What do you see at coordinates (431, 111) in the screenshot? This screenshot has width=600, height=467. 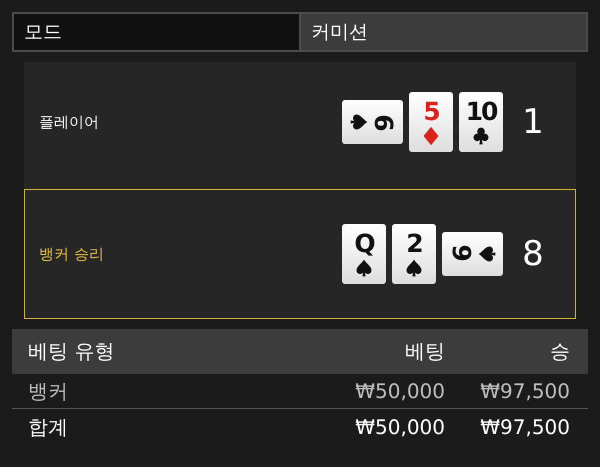 I see `card-rank: 5` at bounding box center [431, 111].